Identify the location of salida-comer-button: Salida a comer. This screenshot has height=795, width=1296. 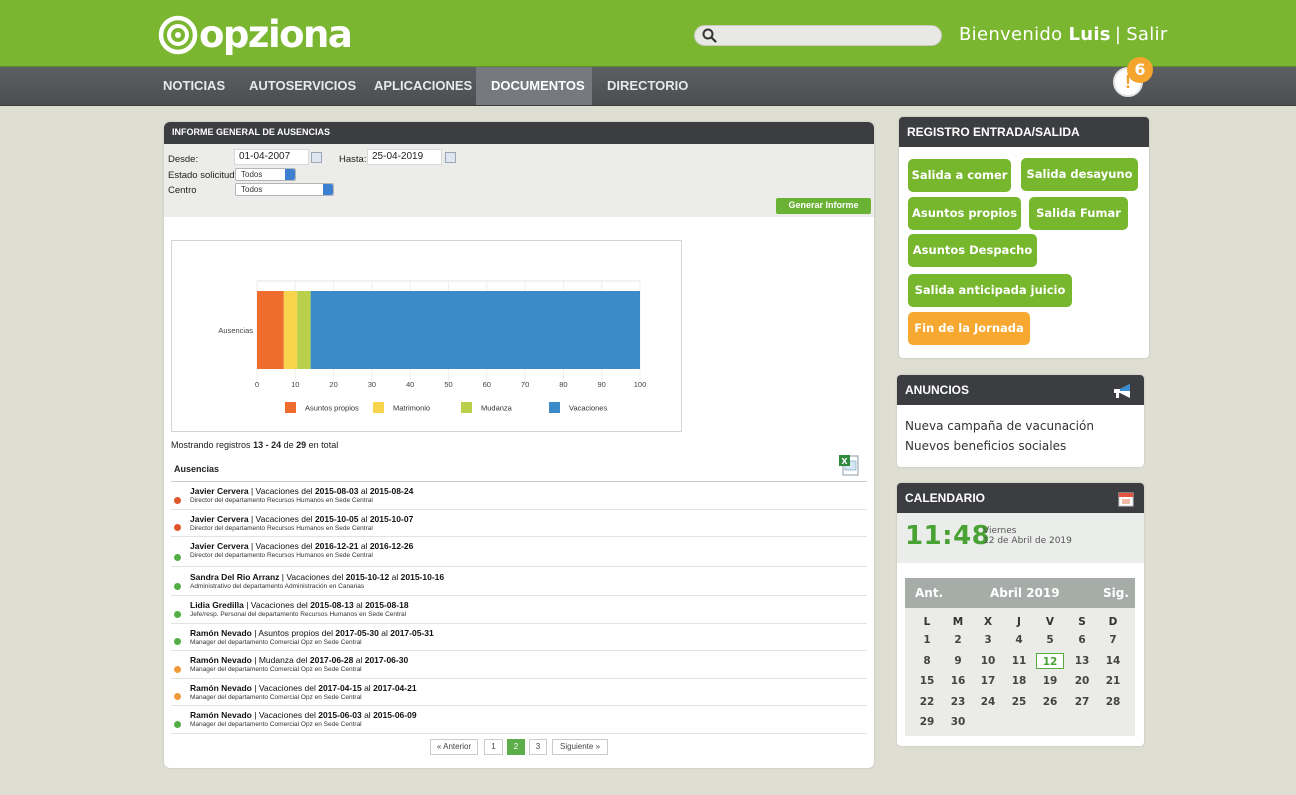
(959, 175).